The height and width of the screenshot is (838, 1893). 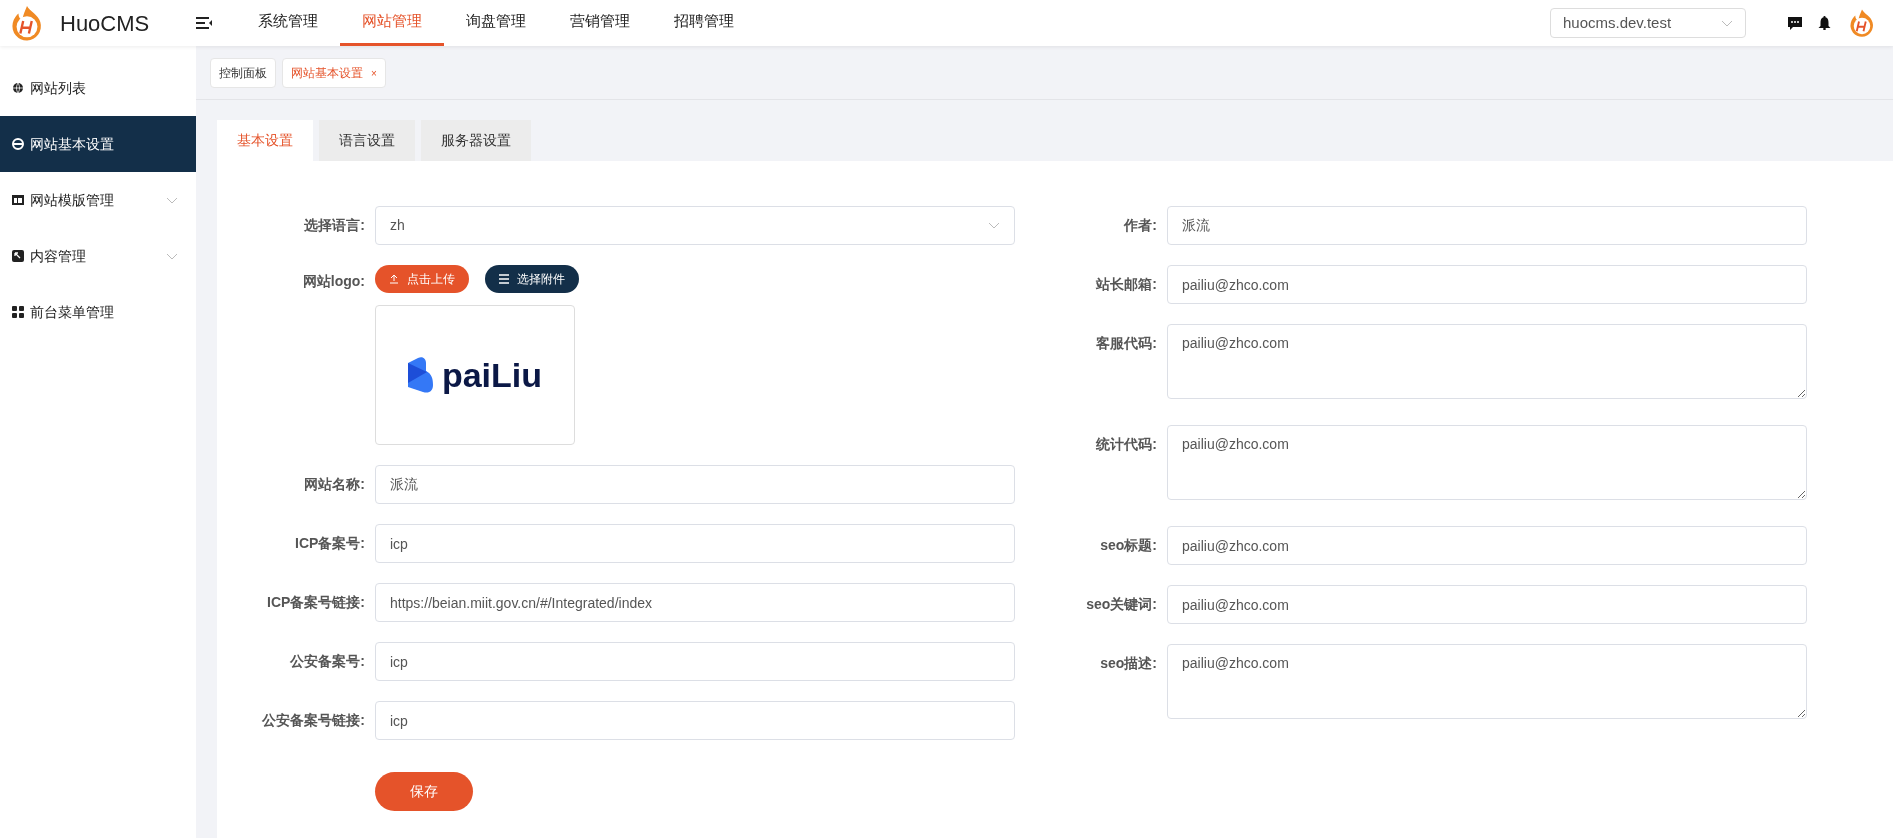 I want to click on field-label: seo描述:, so click(x=1128, y=663).